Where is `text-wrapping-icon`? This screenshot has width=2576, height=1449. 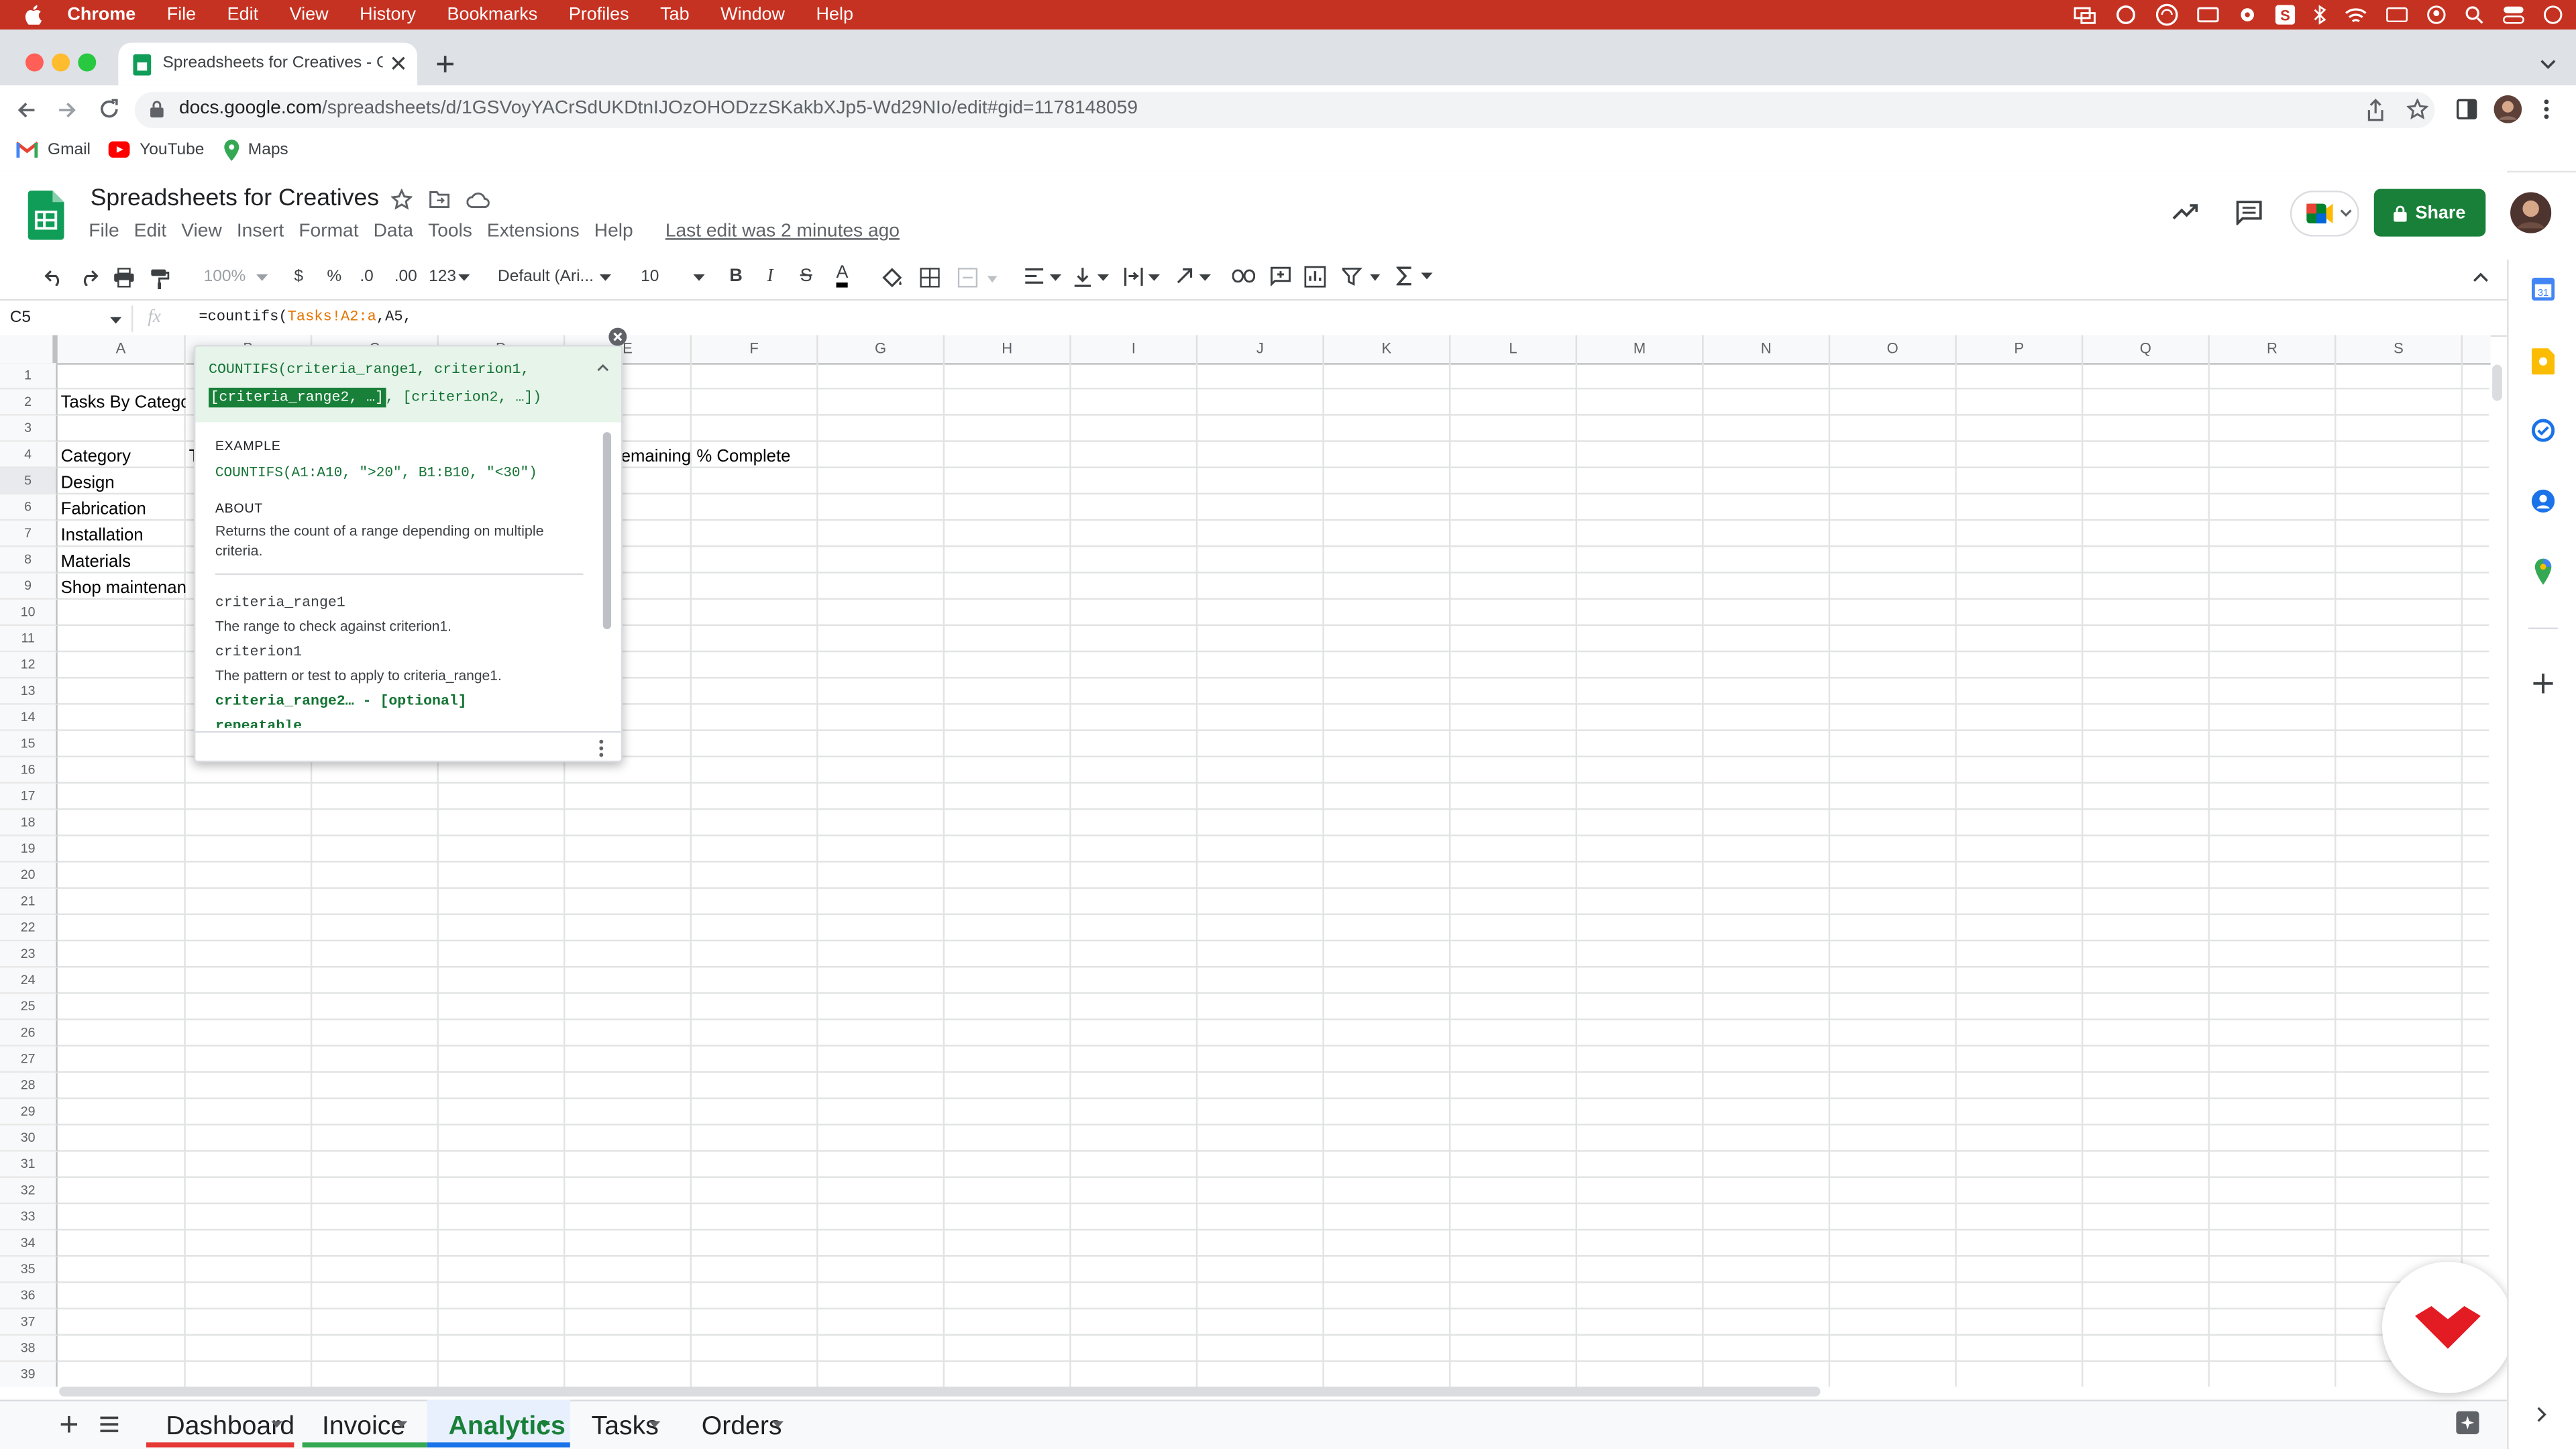
text-wrapping-icon is located at coordinates (1143, 277).